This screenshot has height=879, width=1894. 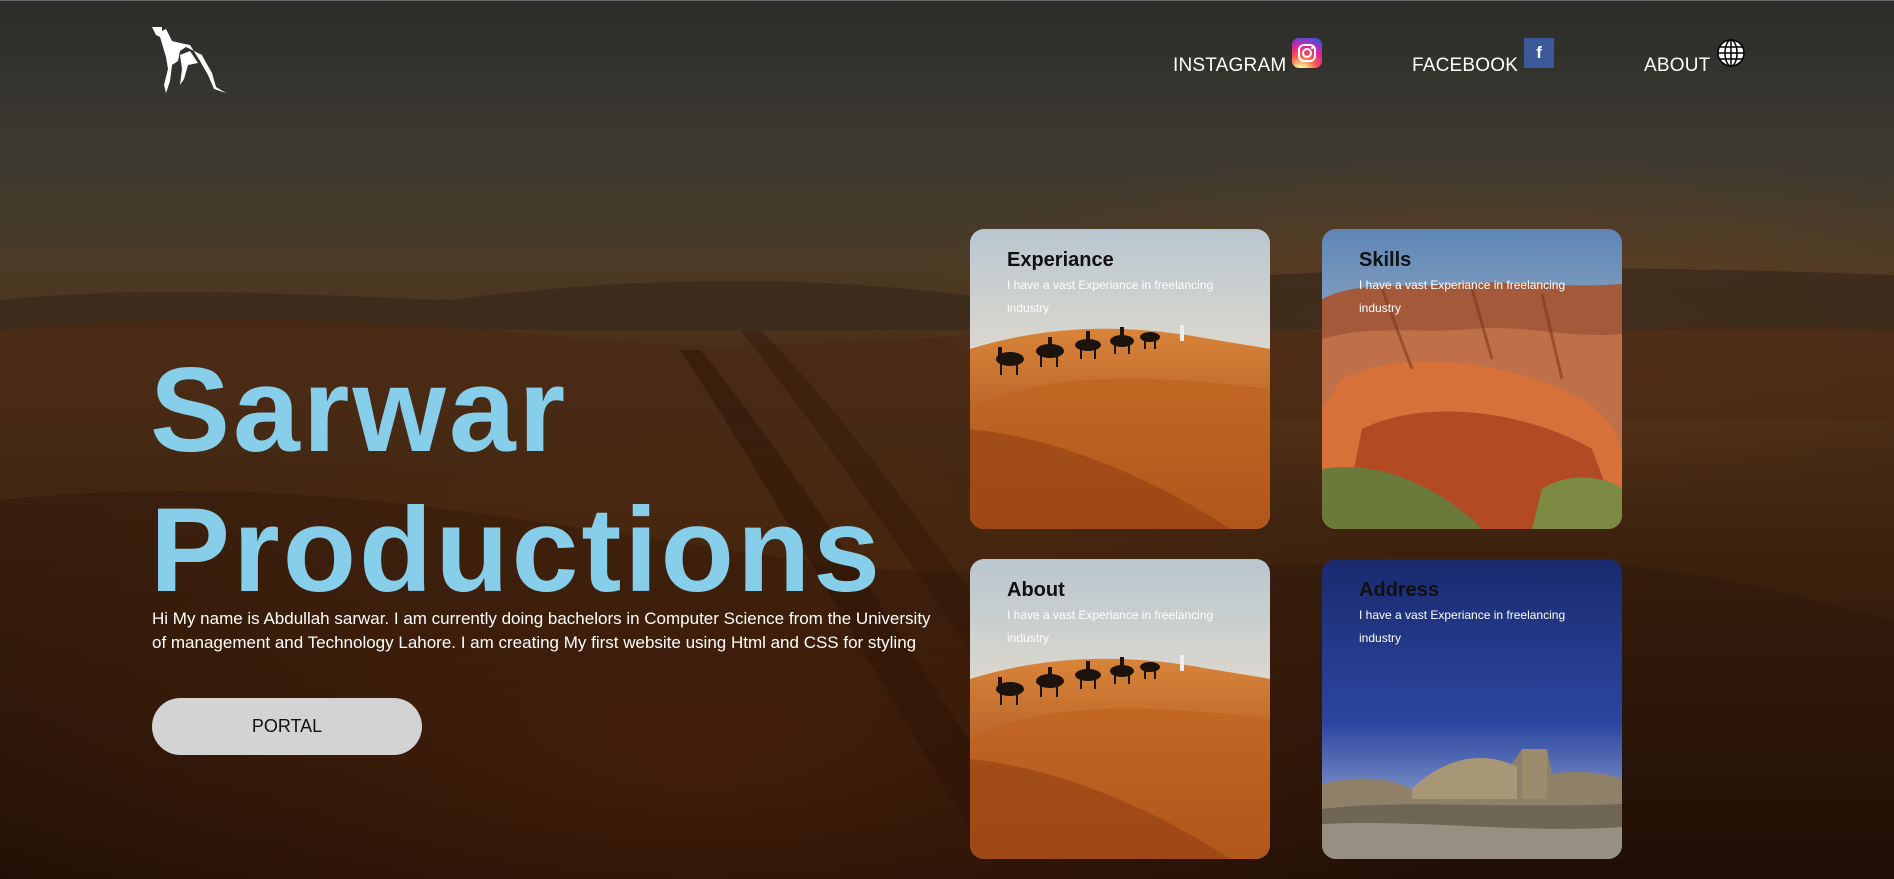 What do you see at coordinates (1036, 590) in the screenshot?
I see `card-title: About` at bounding box center [1036, 590].